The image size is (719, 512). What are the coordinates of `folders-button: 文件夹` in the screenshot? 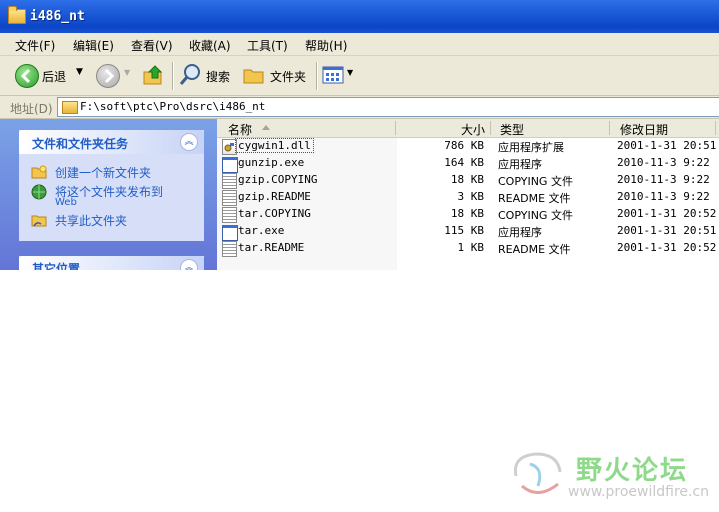 It's located at (276, 76).